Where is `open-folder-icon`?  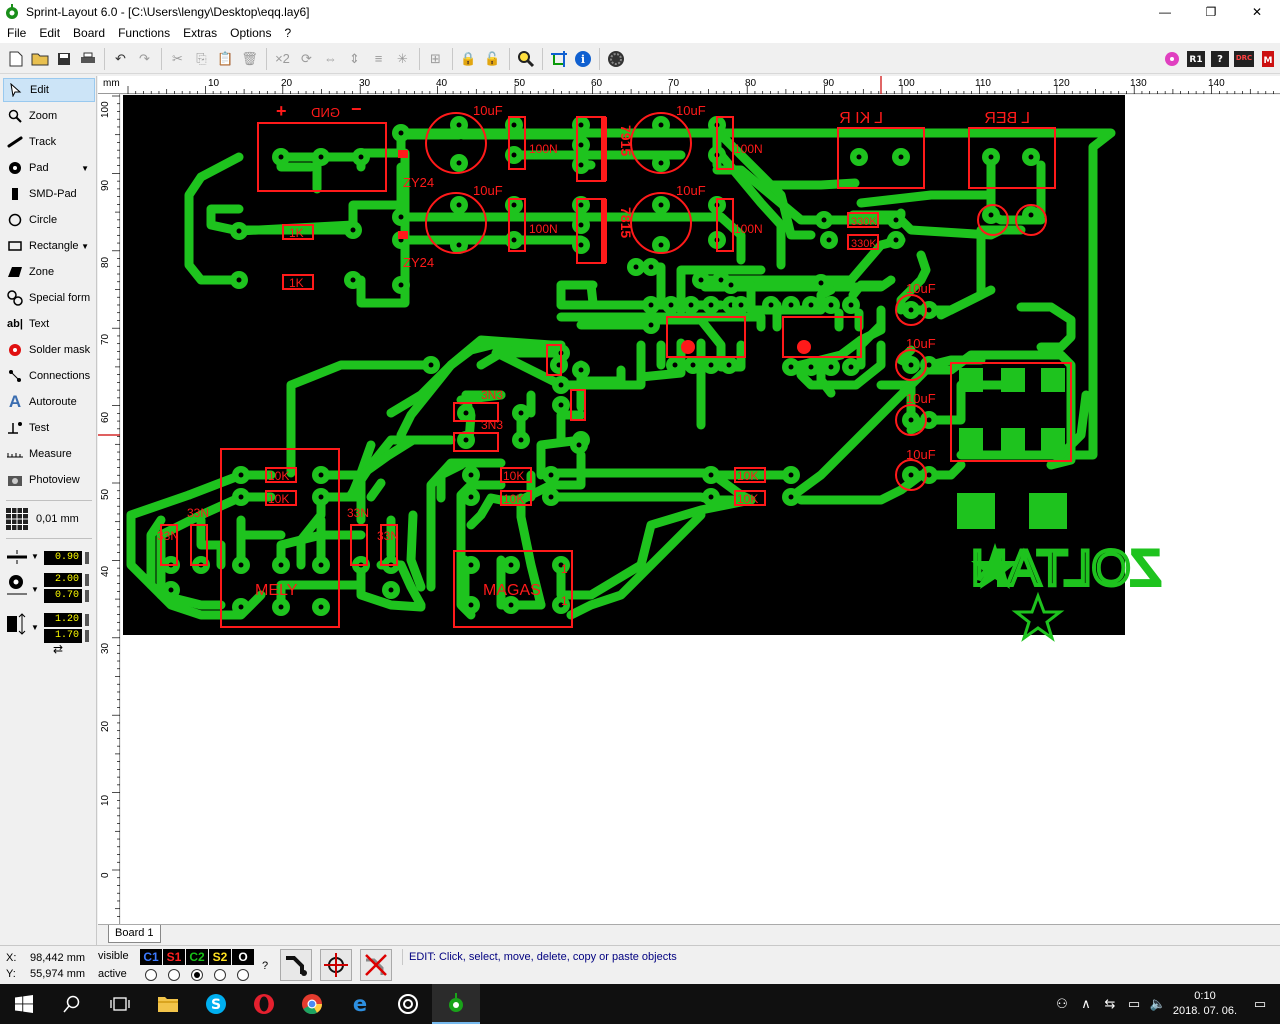
open-folder-icon is located at coordinates (39, 58).